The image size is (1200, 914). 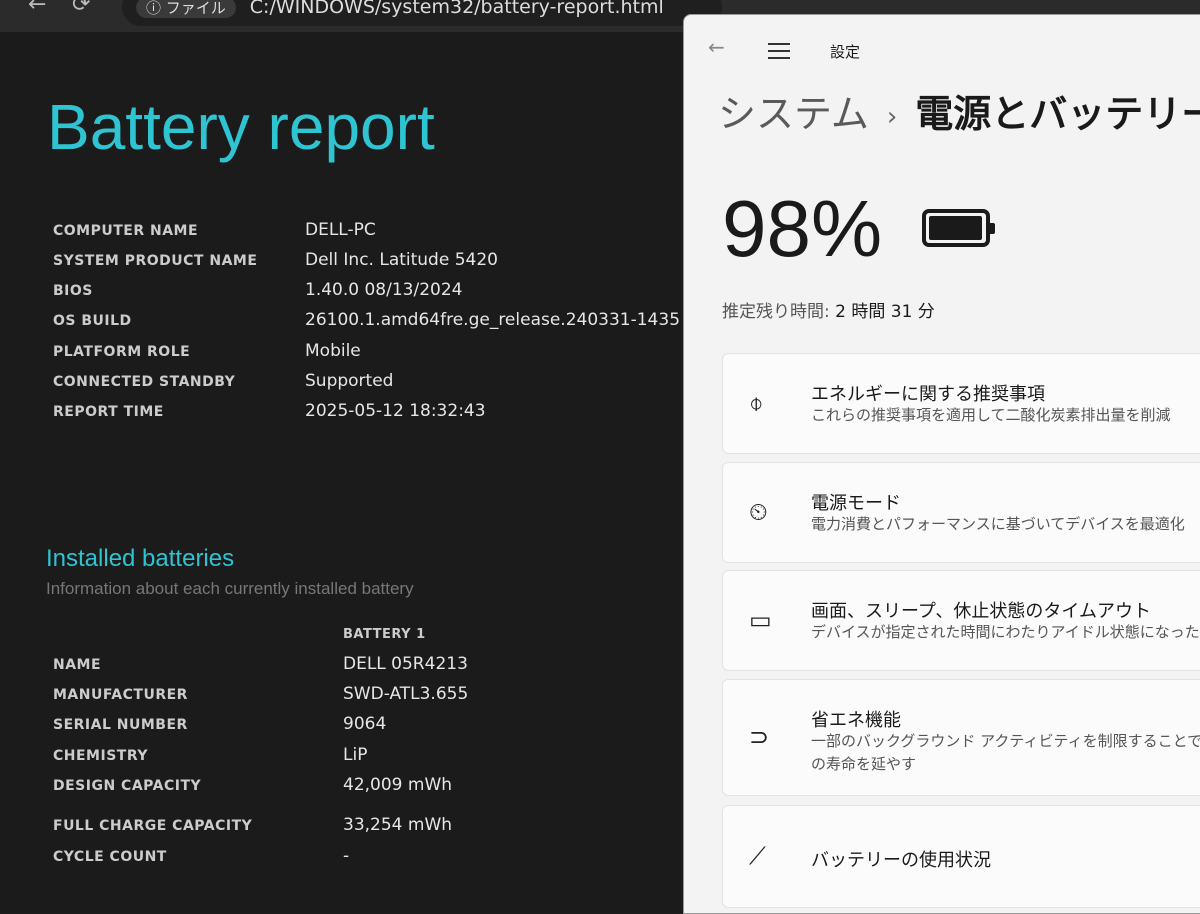 What do you see at coordinates (110, 857) in the screenshot?
I see `info-label: CYCLE COUNT` at bounding box center [110, 857].